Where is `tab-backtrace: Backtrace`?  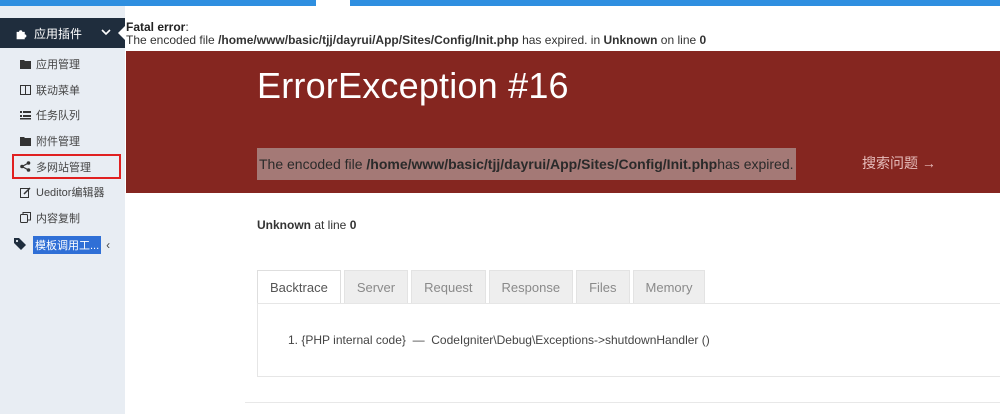
tab-backtrace: Backtrace is located at coordinates (299, 287).